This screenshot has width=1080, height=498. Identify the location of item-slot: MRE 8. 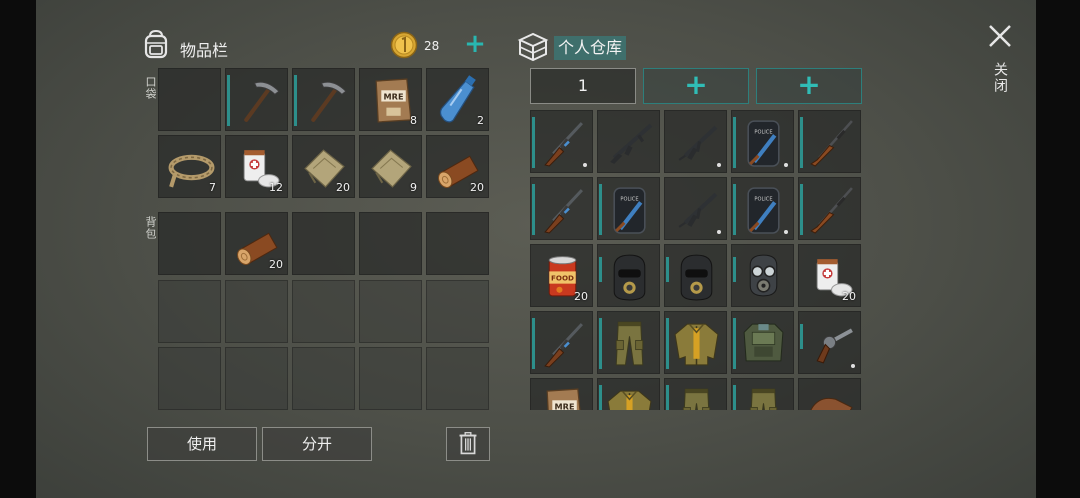
(390, 99).